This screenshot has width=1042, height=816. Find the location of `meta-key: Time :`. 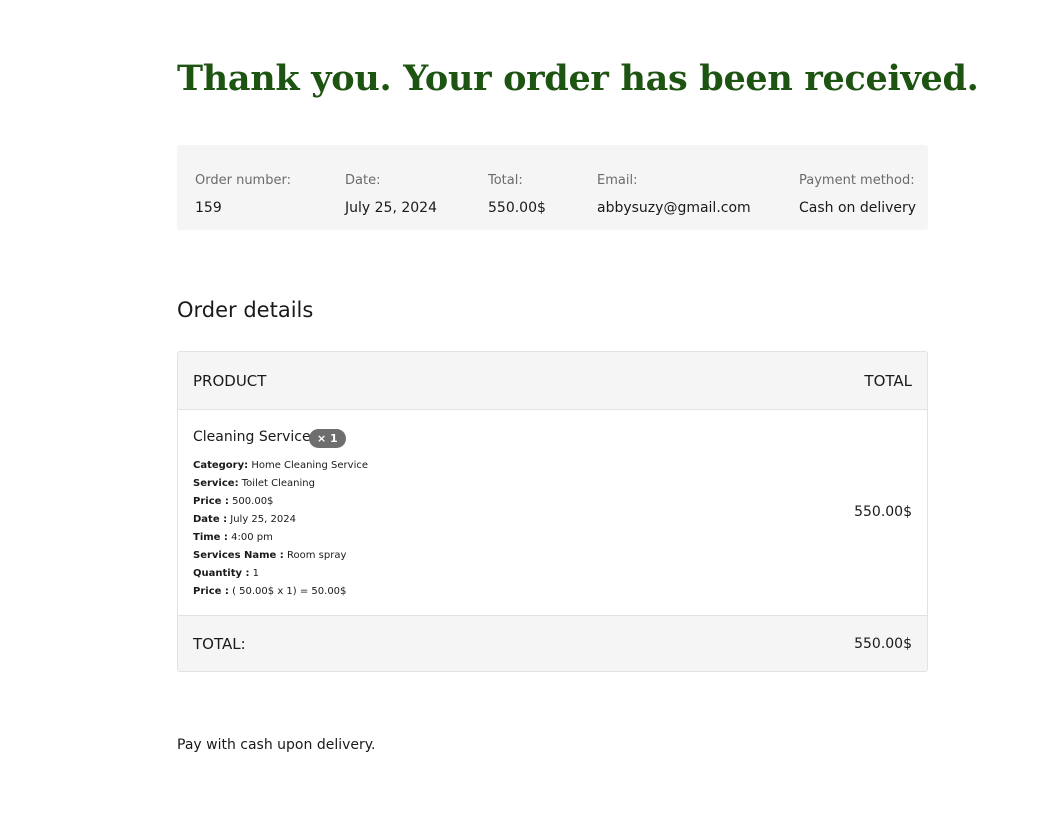

meta-key: Time : is located at coordinates (210, 537).